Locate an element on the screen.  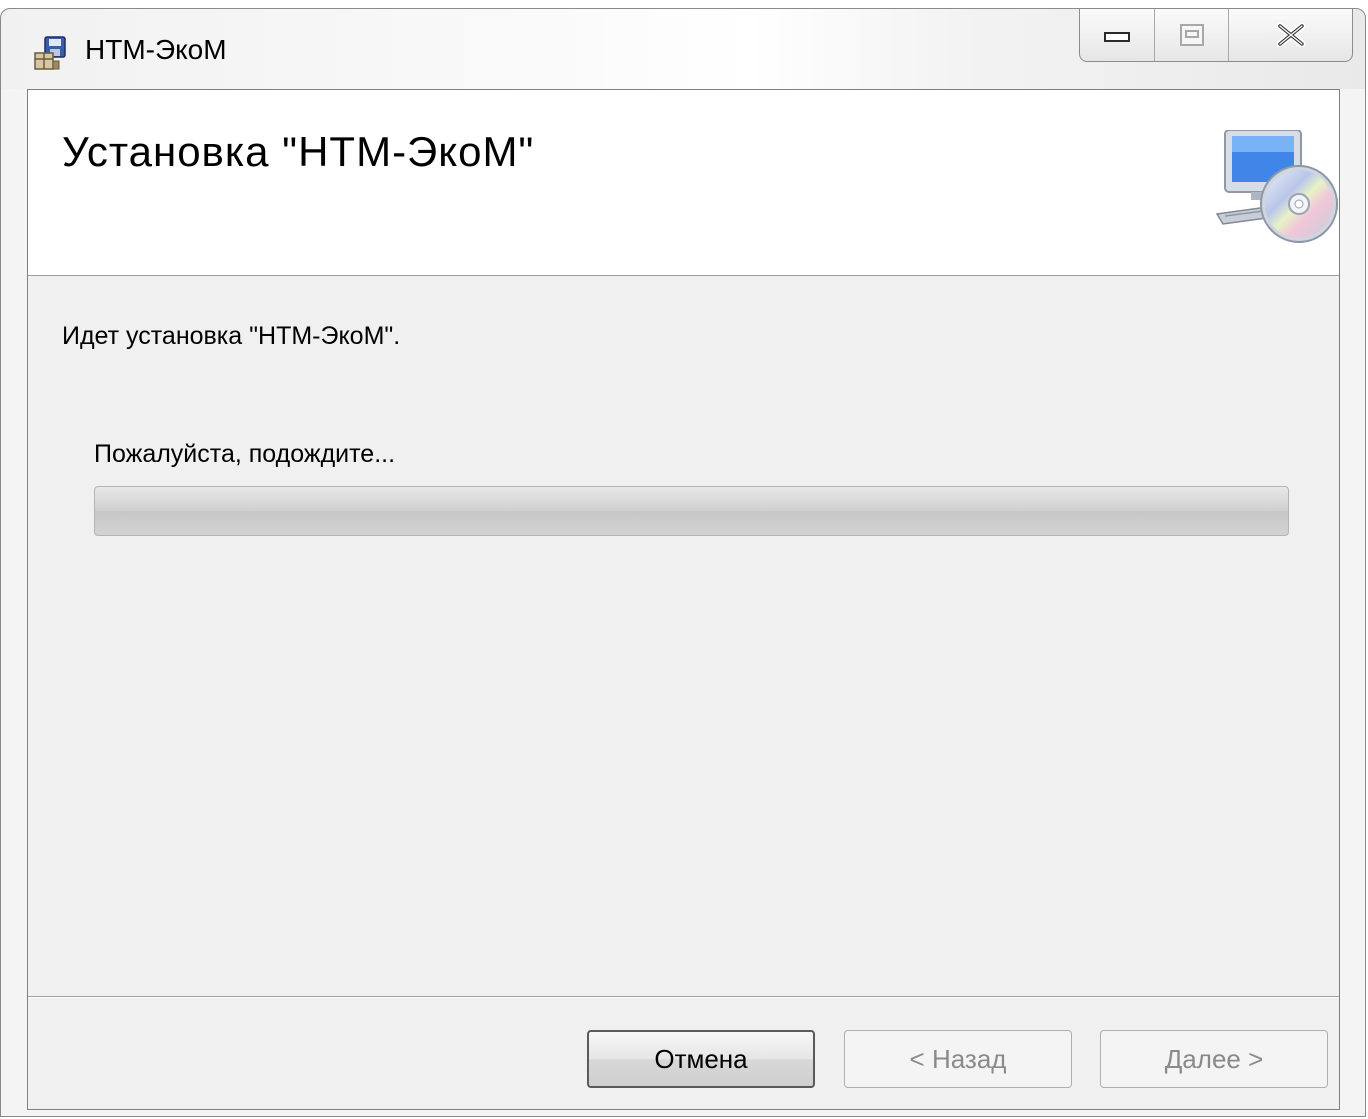
window-title: НТМ-ЭкоМ is located at coordinates (156, 49).